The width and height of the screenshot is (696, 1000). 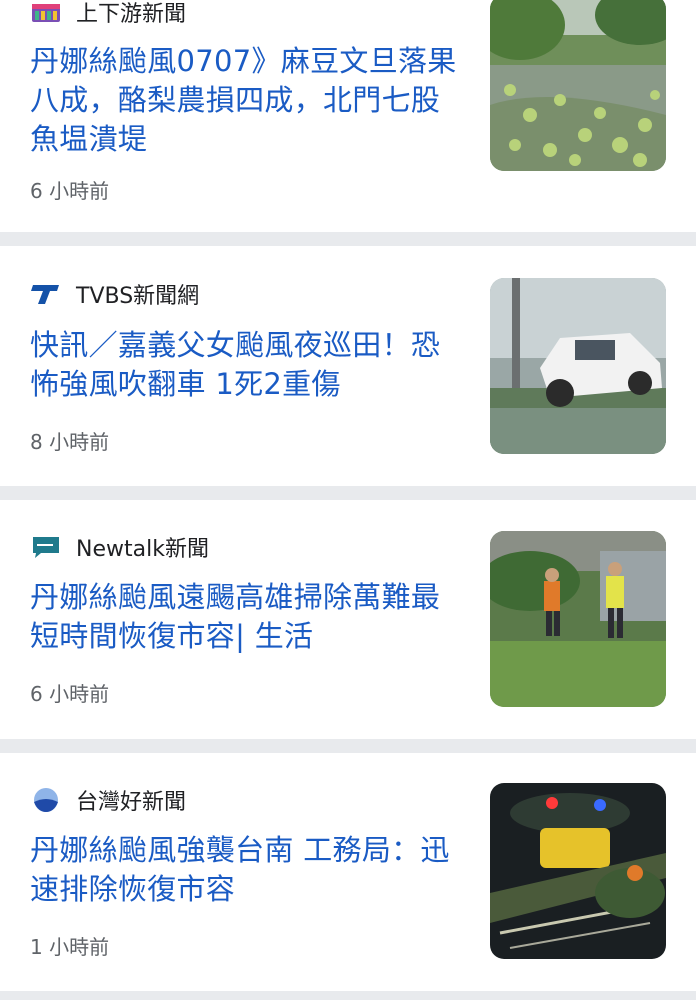 What do you see at coordinates (138, 296) in the screenshot?
I see `source-name: TVBS新聞網` at bounding box center [138, 296].